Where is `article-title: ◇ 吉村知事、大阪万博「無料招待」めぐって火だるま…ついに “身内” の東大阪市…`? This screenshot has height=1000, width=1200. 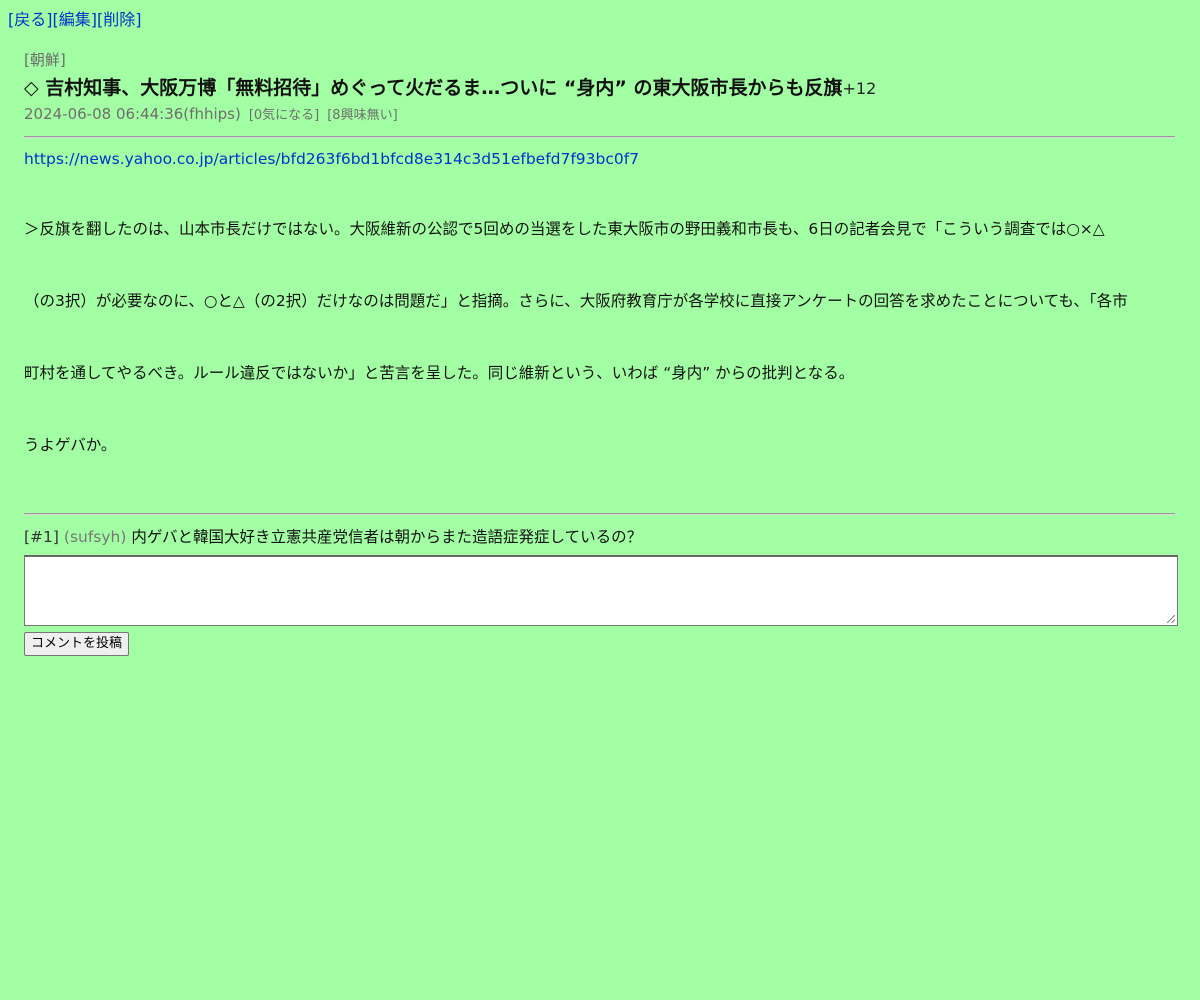
article-title: ◇ 吉村知事、大阪万博「無料招待」めぐって火だるま…ついに “身内” の東大阪市… is located at coordinates (433, 88).